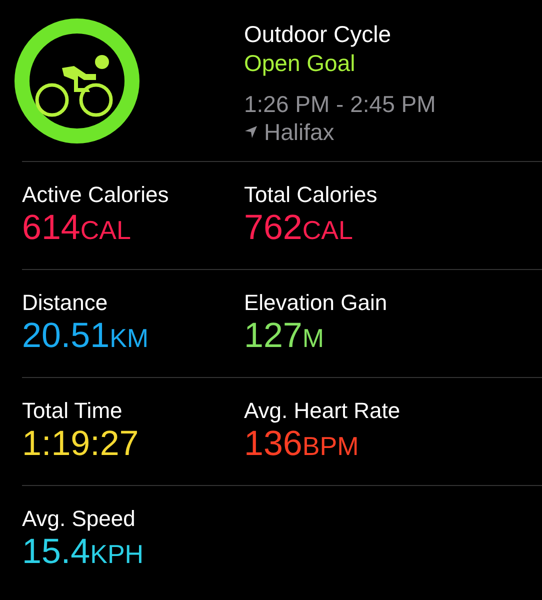 The width and height of the screenshot is (542, 600). Describe the element at coordinates (322, 411) in the screenshot. I see `metric-label: Avg. Heart Rate` at that location.